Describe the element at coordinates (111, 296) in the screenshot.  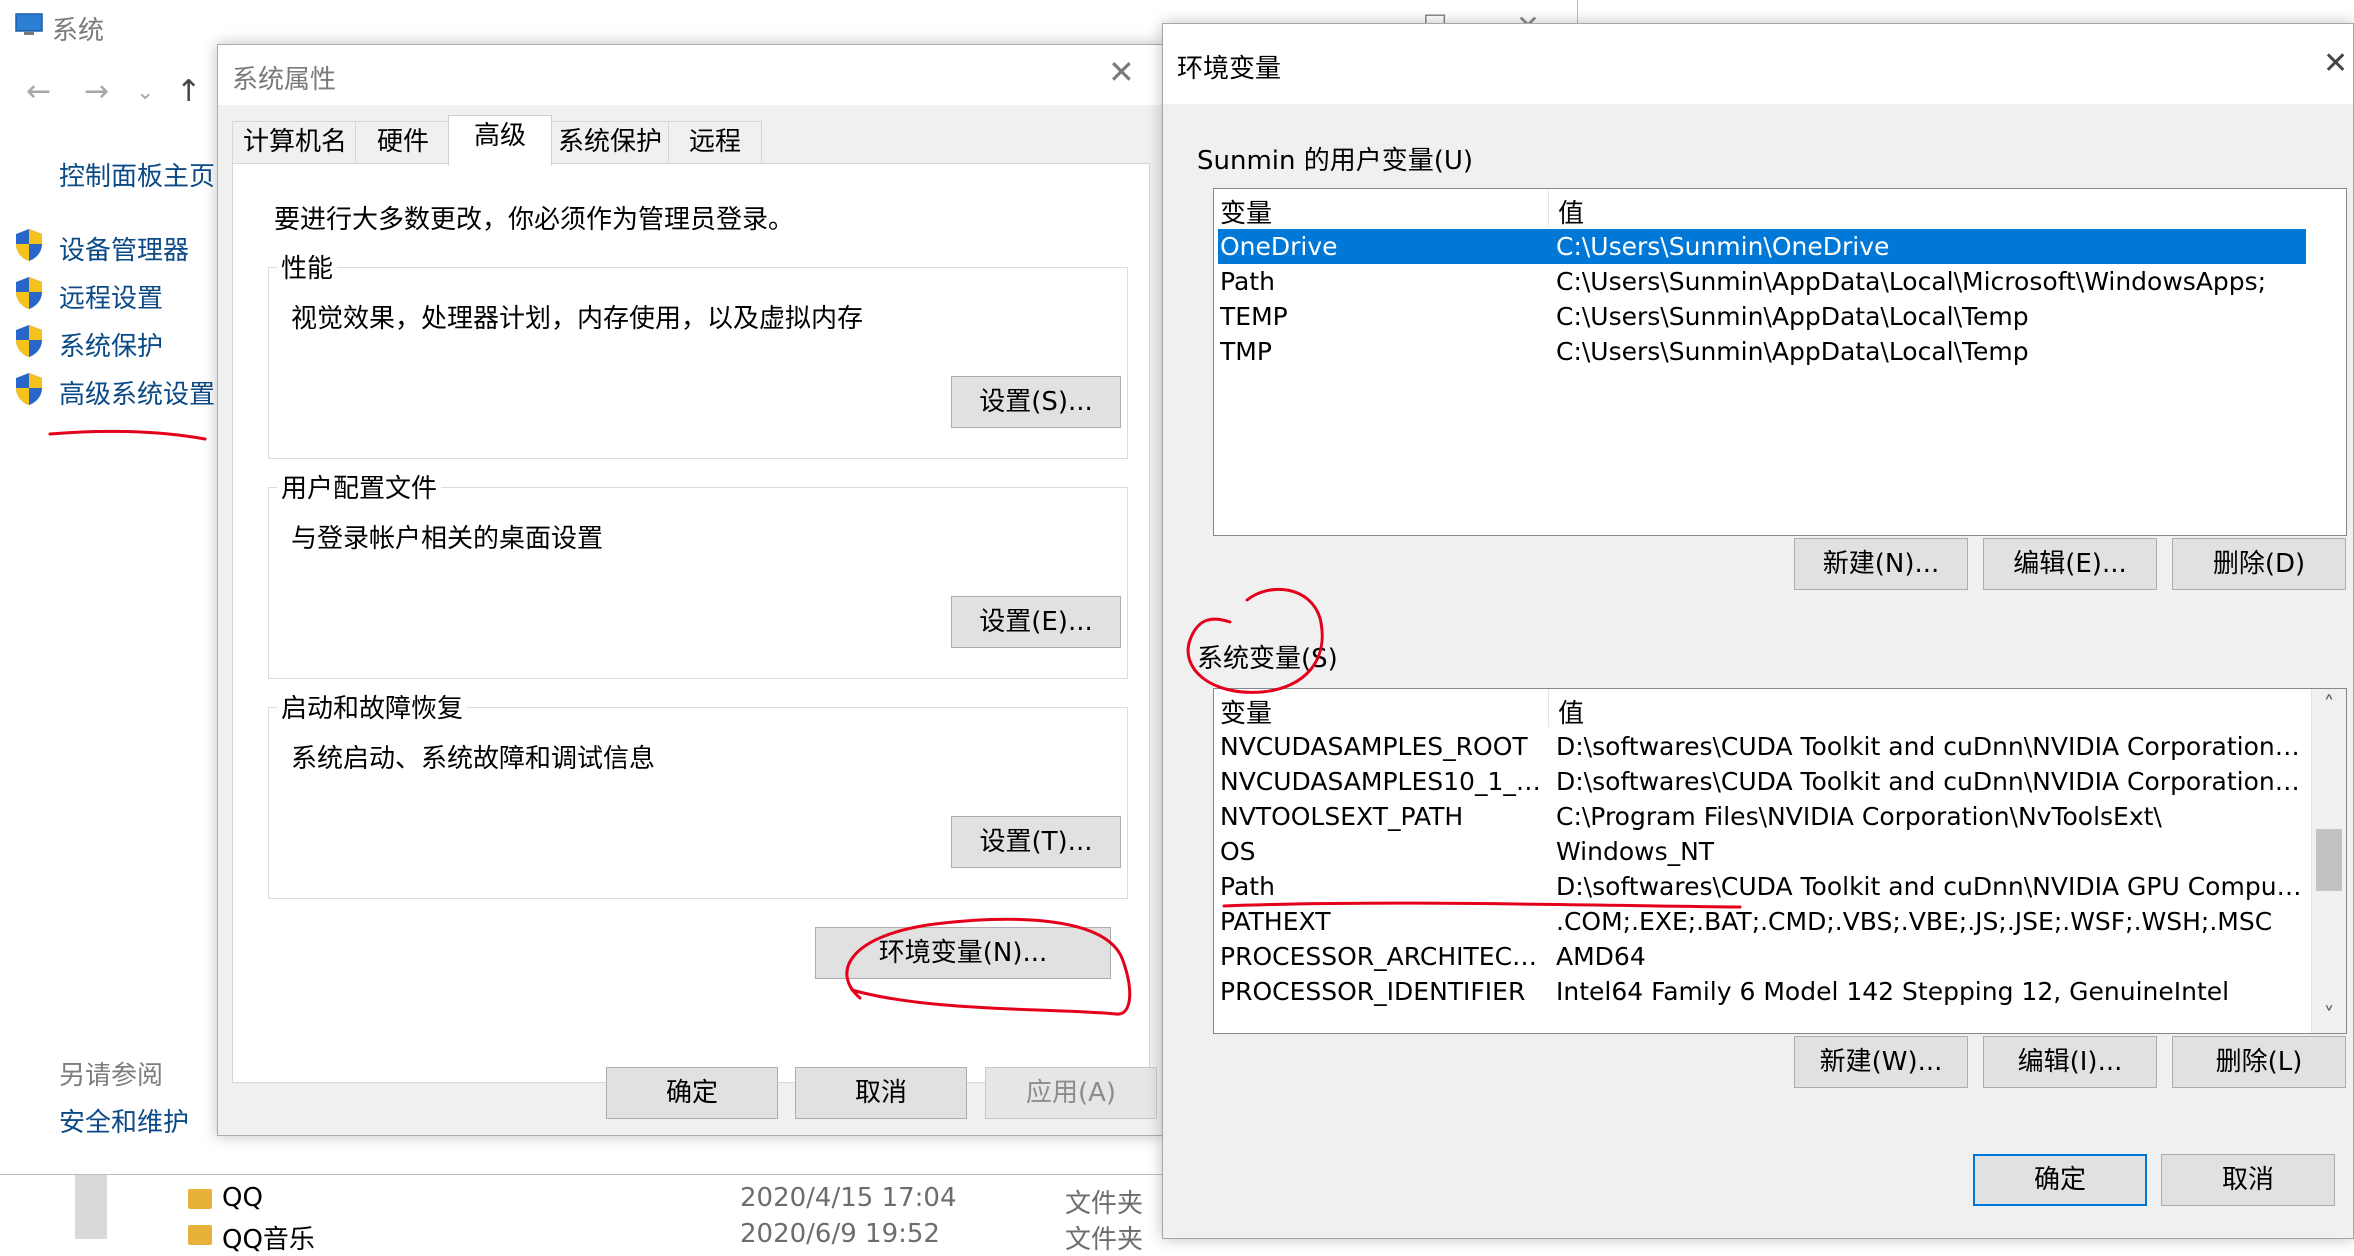
I see `remote-settings-link: 远程设置` at that location.